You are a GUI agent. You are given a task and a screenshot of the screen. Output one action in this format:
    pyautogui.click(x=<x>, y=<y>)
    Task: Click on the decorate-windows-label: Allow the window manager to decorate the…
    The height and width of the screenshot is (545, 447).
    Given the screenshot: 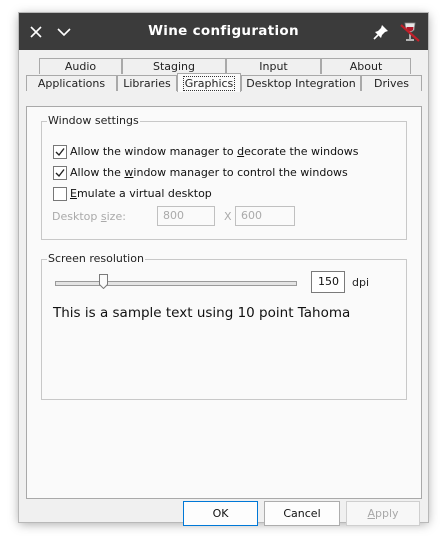 What is the action you would take?
    pyautogui.click(x=214, y=151)
    